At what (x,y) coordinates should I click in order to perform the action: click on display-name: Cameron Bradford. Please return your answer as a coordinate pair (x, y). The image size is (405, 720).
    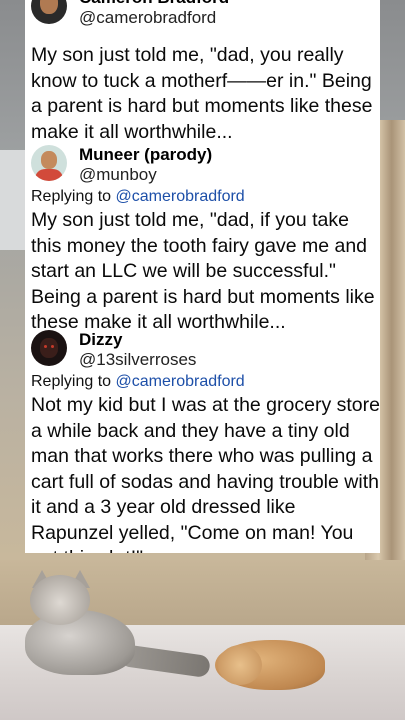
    Looking at the image, I should click on (154, 4).